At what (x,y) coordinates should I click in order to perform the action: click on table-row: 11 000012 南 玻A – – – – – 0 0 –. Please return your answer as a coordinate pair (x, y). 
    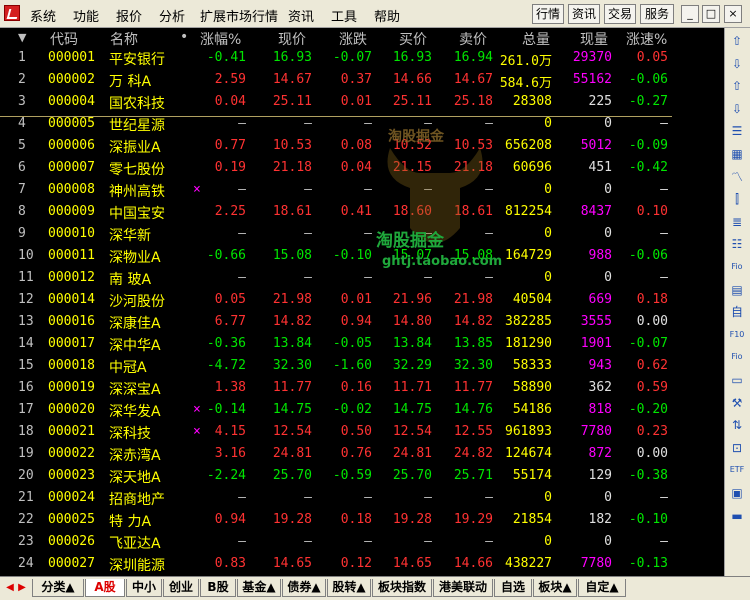
    Looking at the image, I should click on (362, 279).